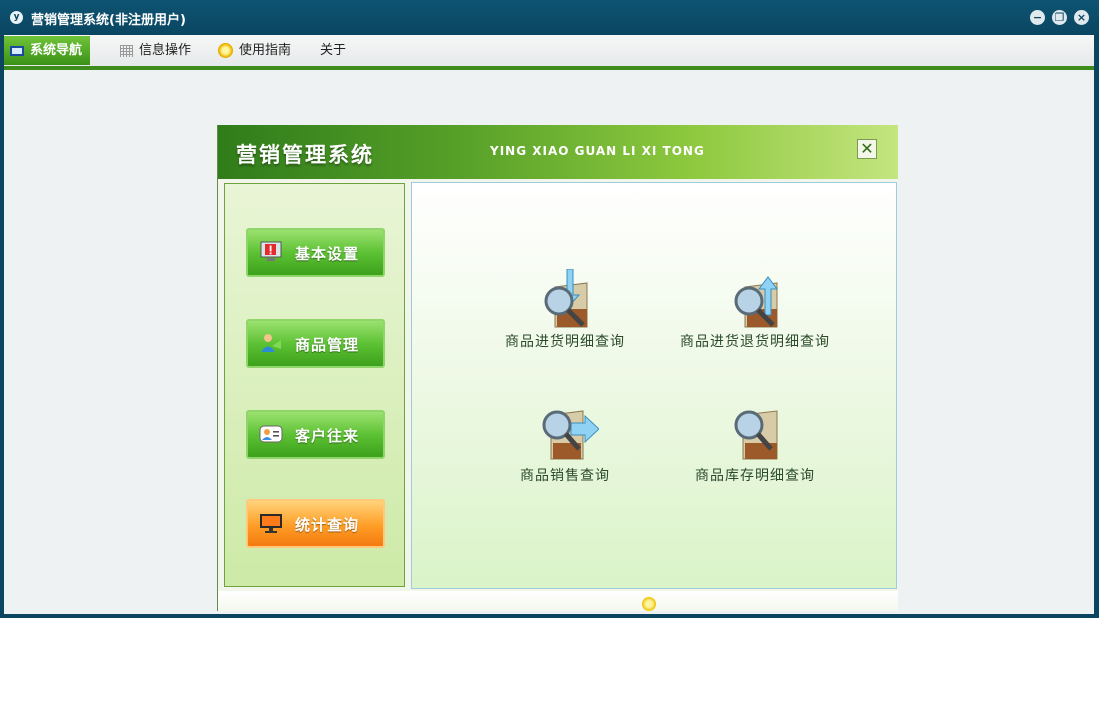 This screenshot has height=723, width=1099. What do you see at coordinates (56, 50) in the screenshot?
I see `menu-label: 系统导航` at bounding box center [56, 50].